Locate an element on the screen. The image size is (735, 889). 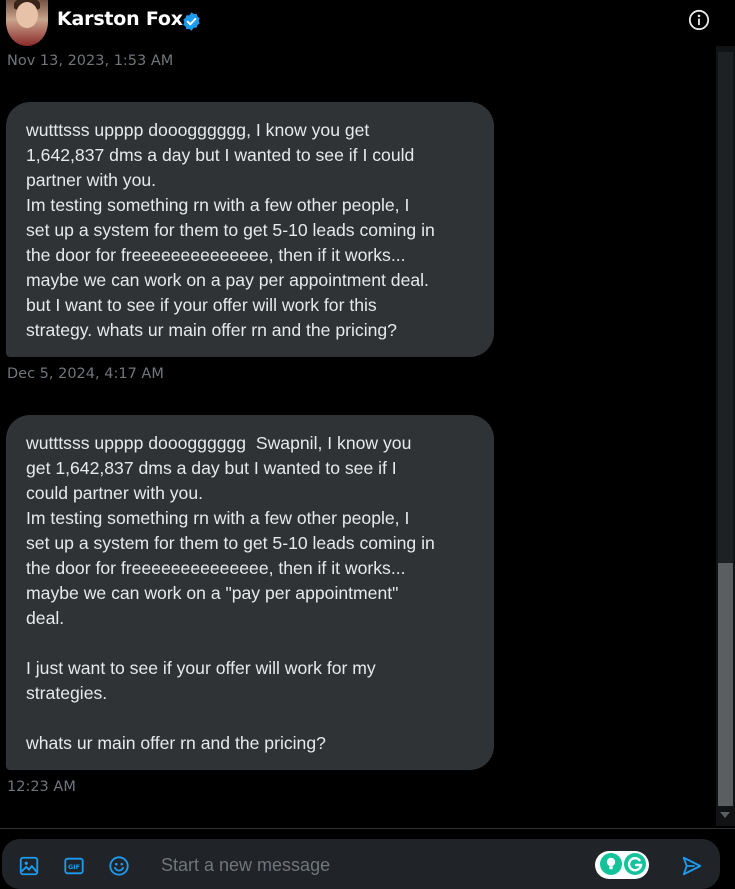
conversation-header: Karston Fox is located at coordinates (367, 23).